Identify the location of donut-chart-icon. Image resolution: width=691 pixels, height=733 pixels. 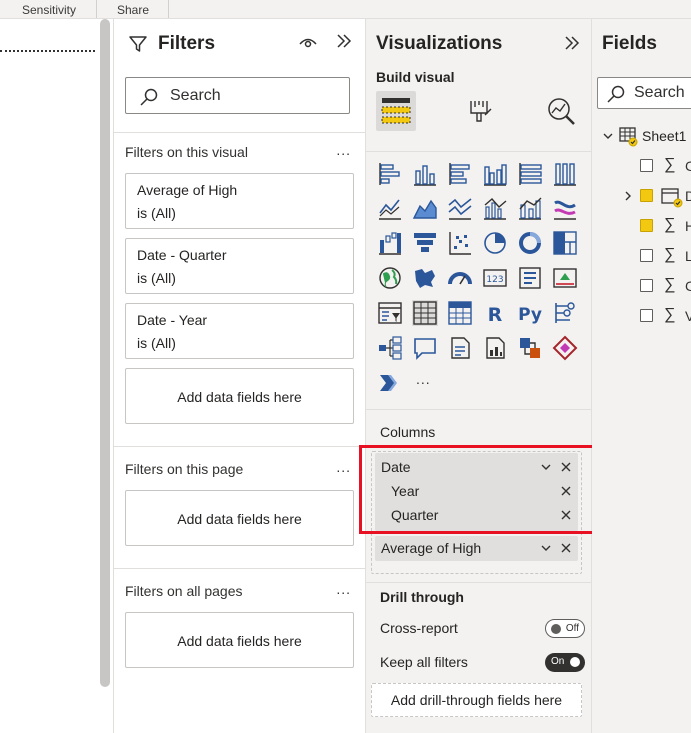
(530, 243).